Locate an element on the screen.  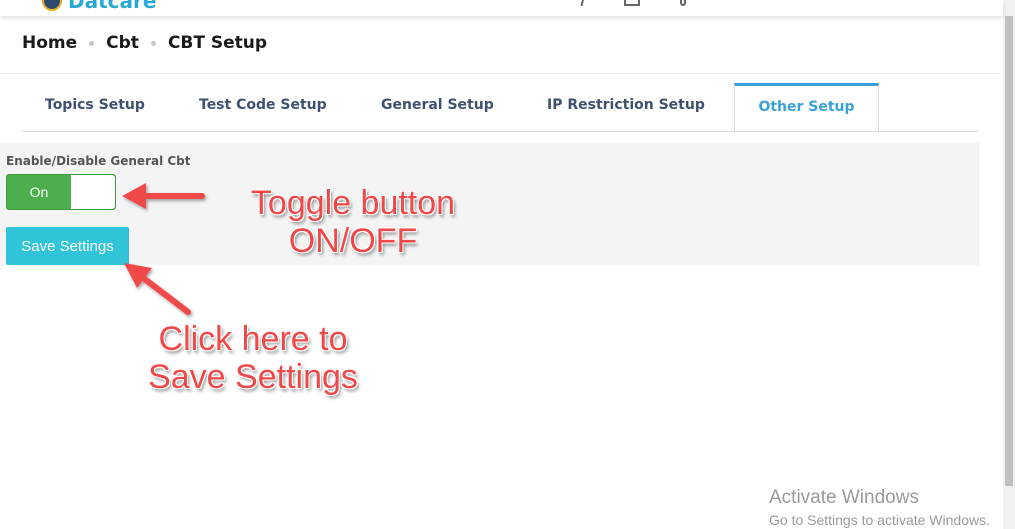
tab-general-setup: General Setup is located at coordinates (437, 106).